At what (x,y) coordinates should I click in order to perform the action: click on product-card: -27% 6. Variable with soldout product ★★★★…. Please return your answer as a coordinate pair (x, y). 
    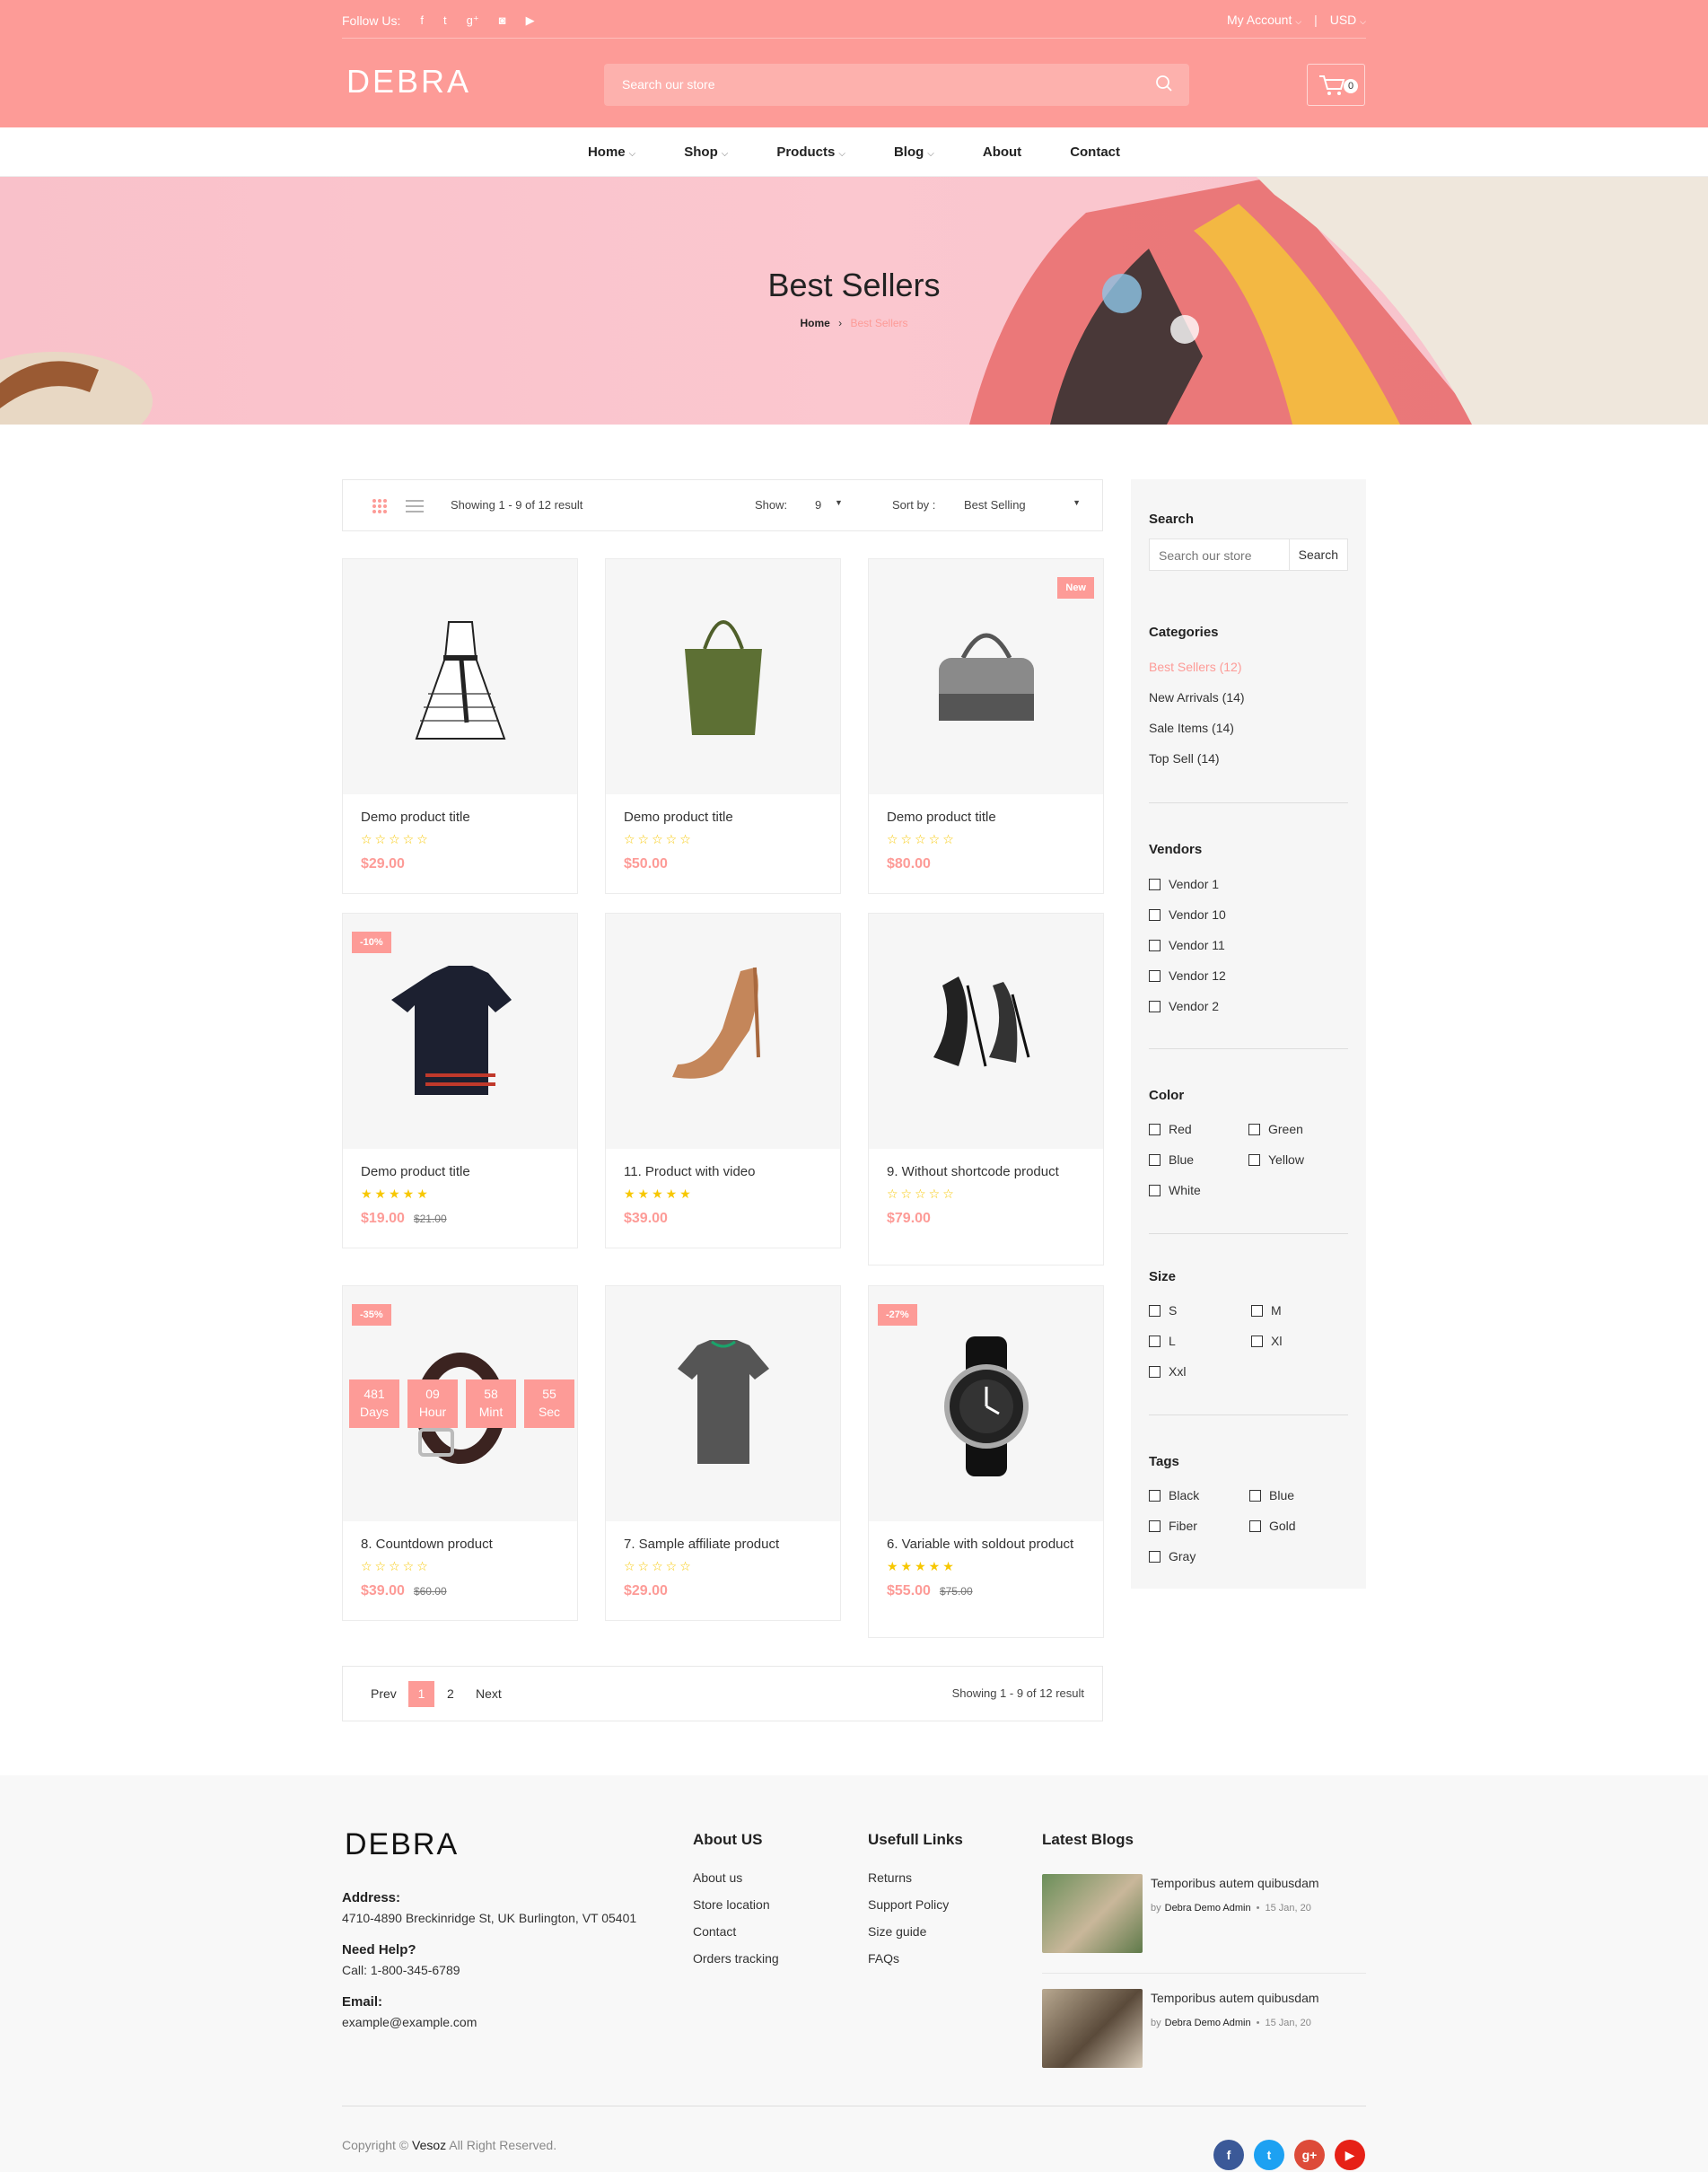
    Looking at the image, I should click on (986, 1461).